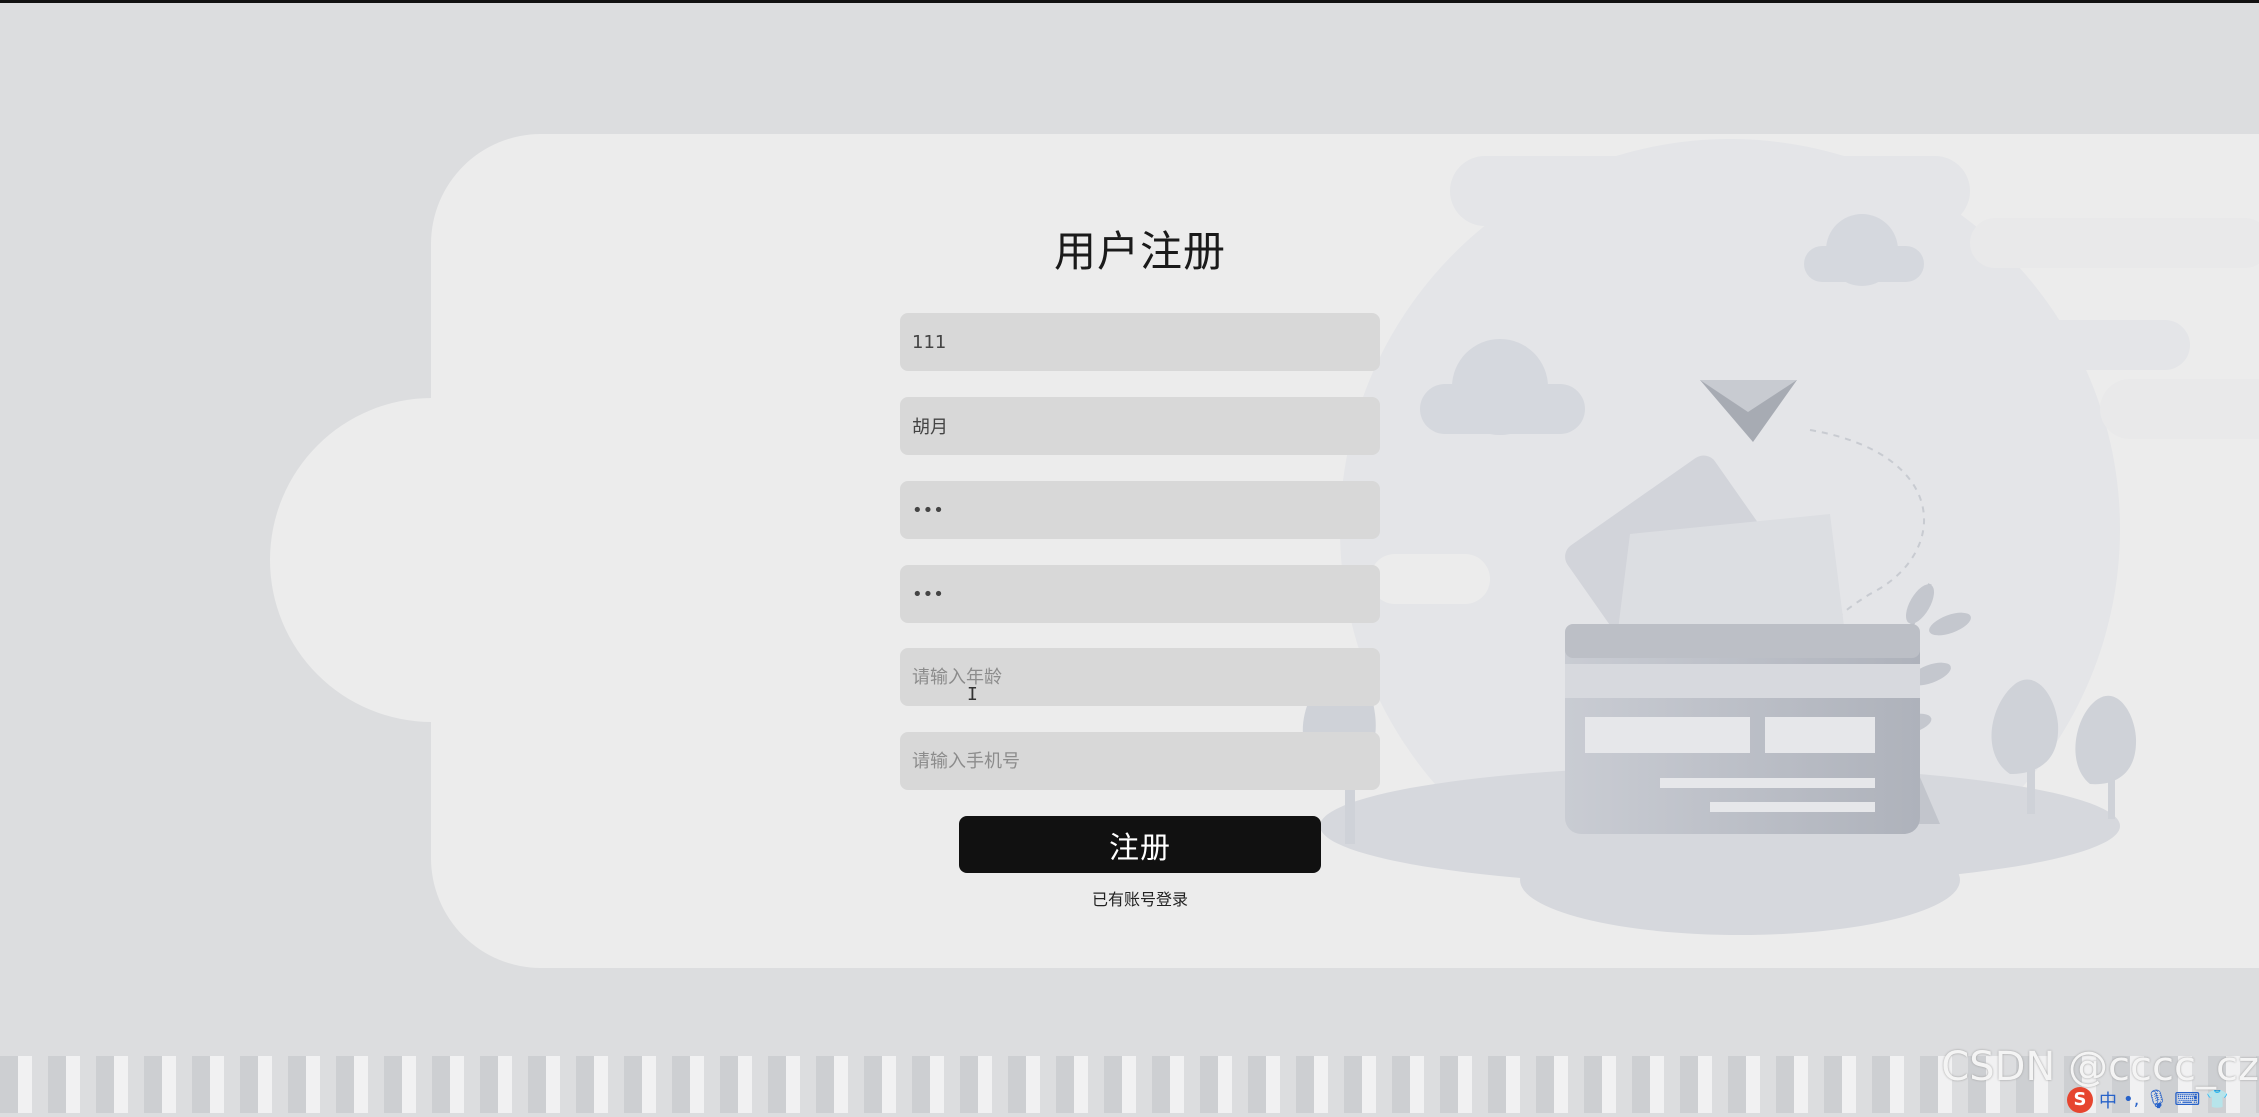  I want to click on tree-icon, so click(2106, 757).